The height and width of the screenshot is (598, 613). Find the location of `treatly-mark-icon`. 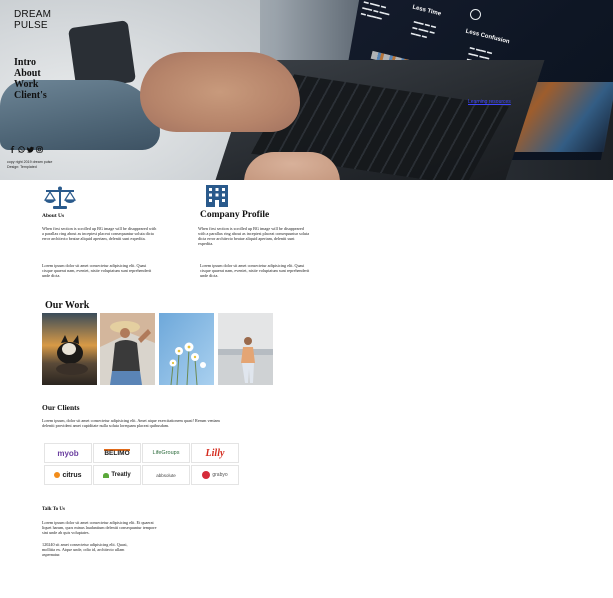

treatly-mark-icon is located at coordinates (106, 475).